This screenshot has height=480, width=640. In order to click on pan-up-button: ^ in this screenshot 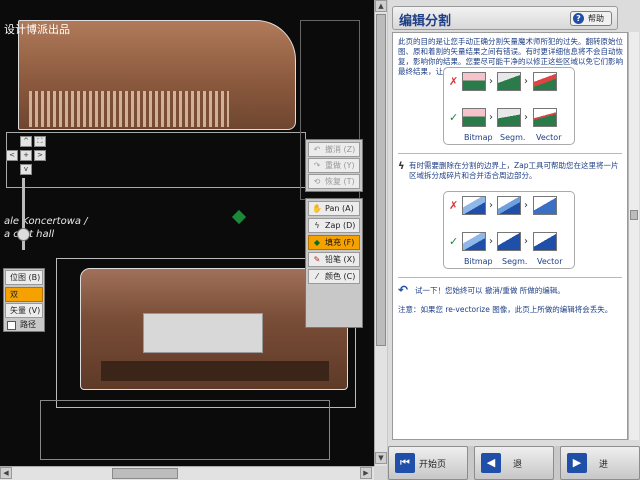, I will do `click(26, 141)`.